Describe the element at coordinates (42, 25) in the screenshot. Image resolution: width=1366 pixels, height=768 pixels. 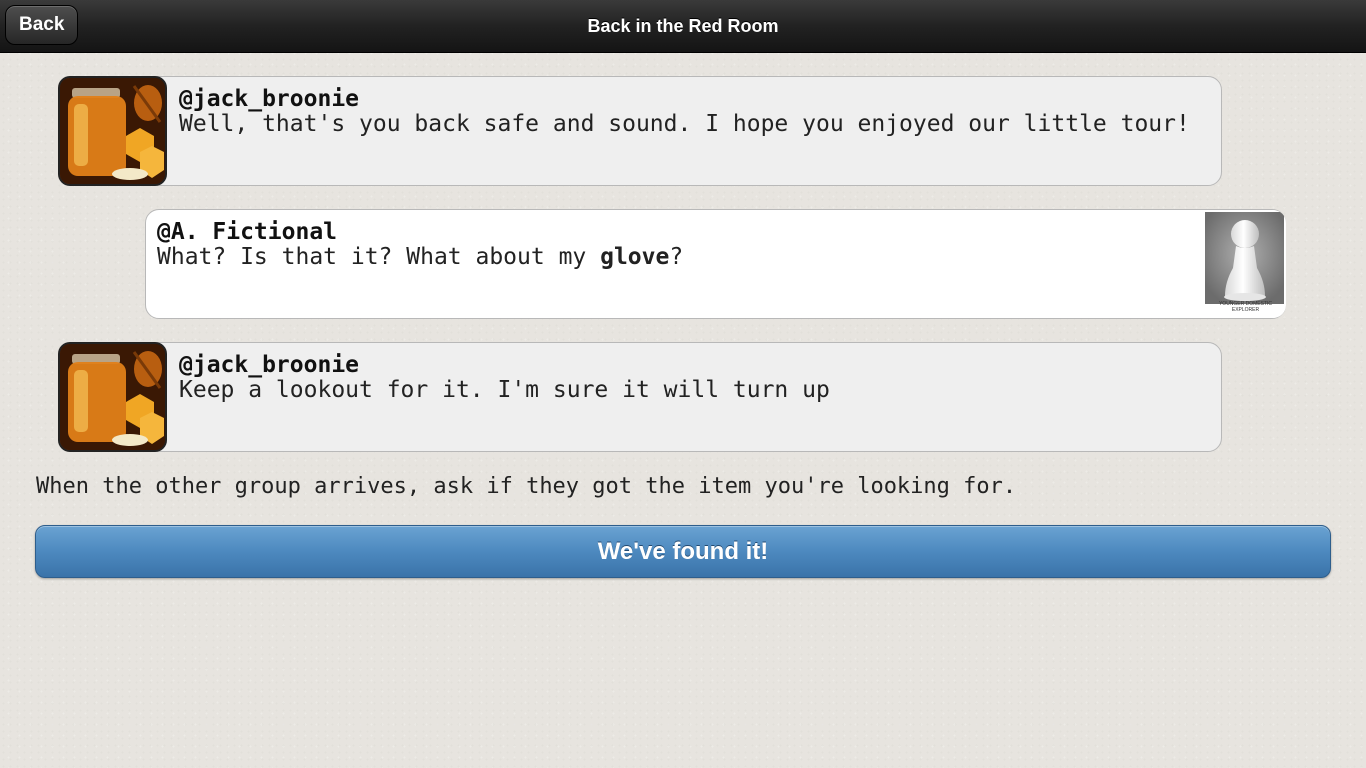
I see `back-button: Back` at that location.